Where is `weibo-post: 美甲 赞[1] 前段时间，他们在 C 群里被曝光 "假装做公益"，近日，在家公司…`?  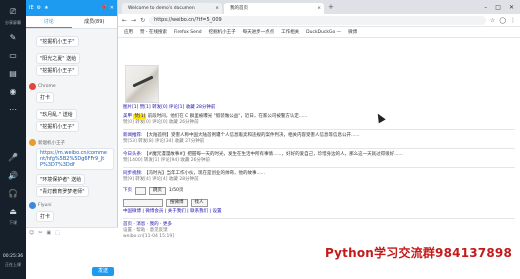 weibo-post: 美甲 赞[1] 前段时间，他们在 C 群里被曝光 "假装做公益"，近日，在家公司… is located at coordinates (319, 120).